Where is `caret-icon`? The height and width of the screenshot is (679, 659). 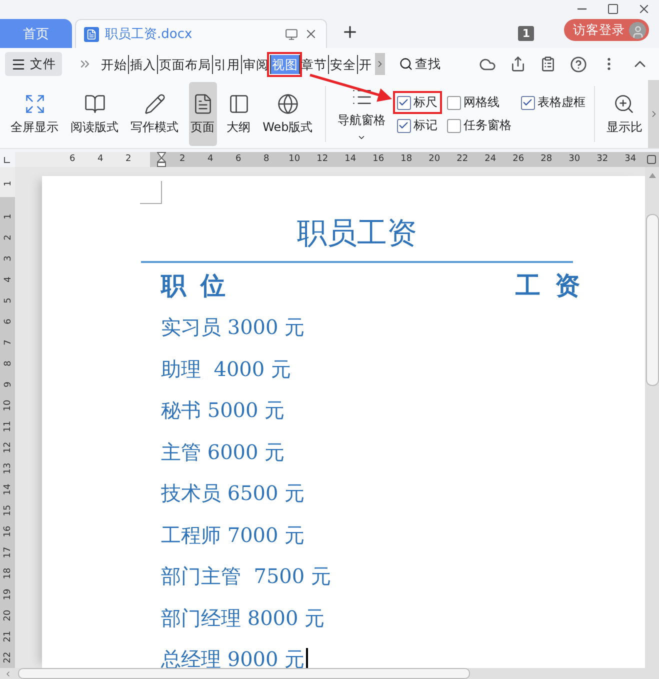
caret-icon is located at coordinates (361, 137).